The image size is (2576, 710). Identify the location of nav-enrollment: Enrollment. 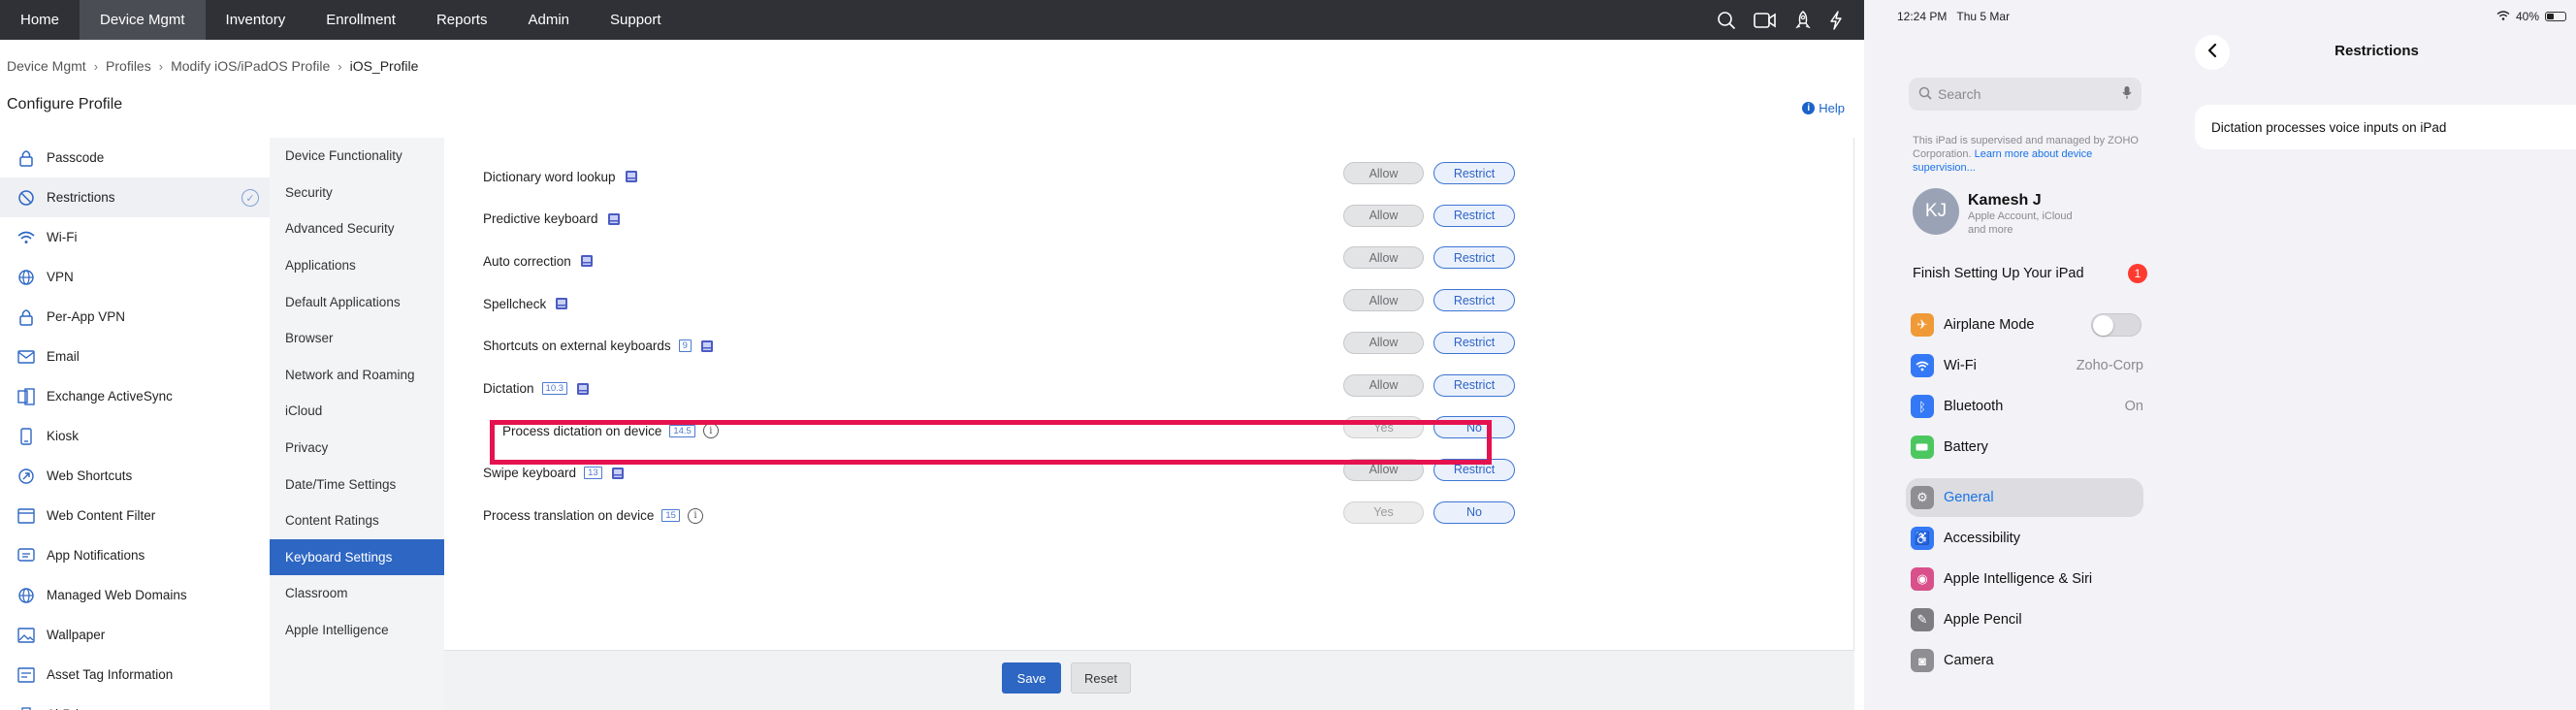
(361, 20).